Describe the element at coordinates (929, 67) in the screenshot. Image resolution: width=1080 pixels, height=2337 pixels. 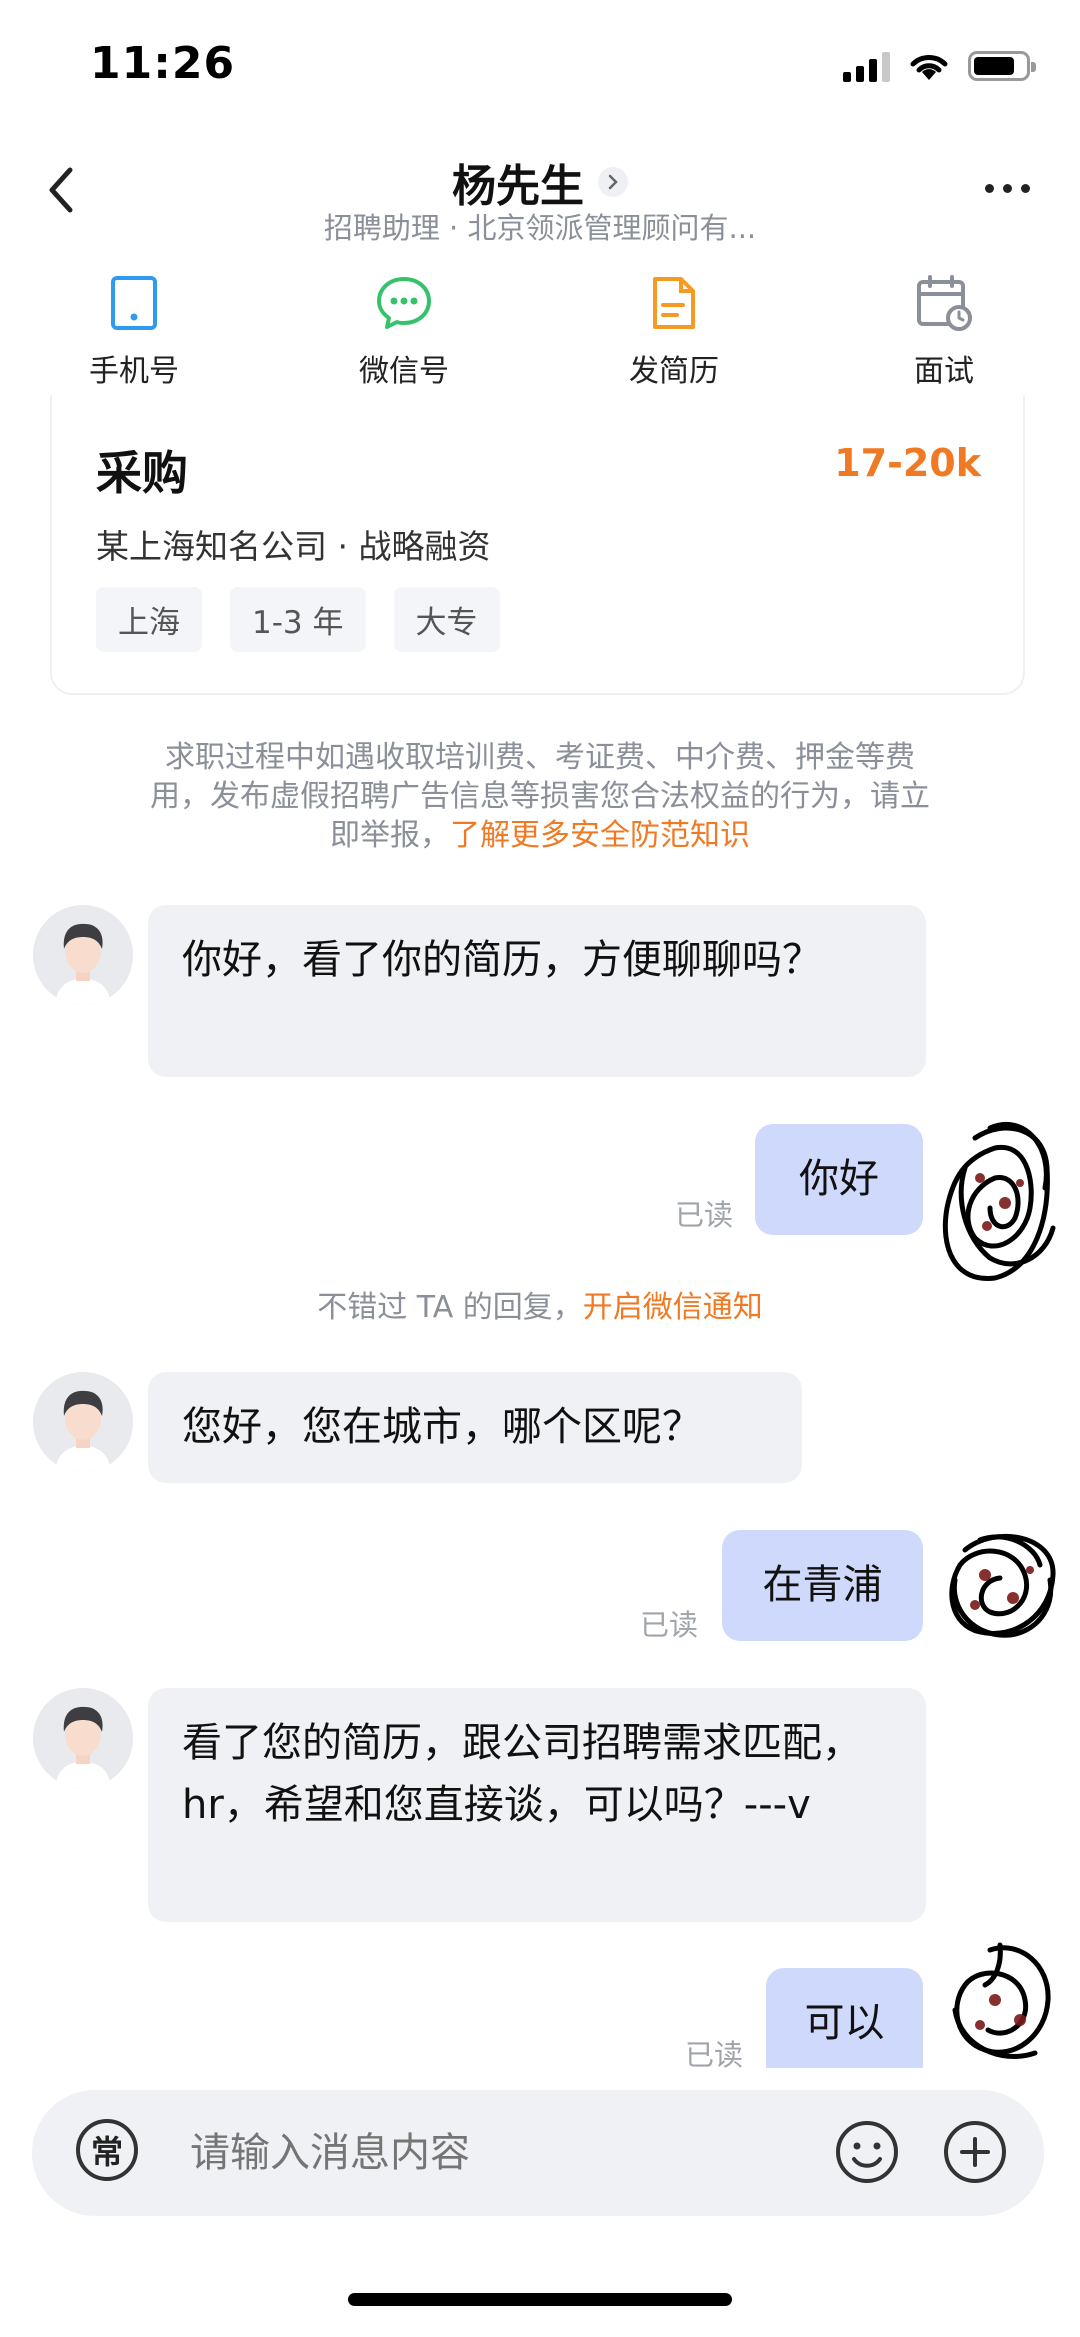
I see `wifi-icon` at that location.